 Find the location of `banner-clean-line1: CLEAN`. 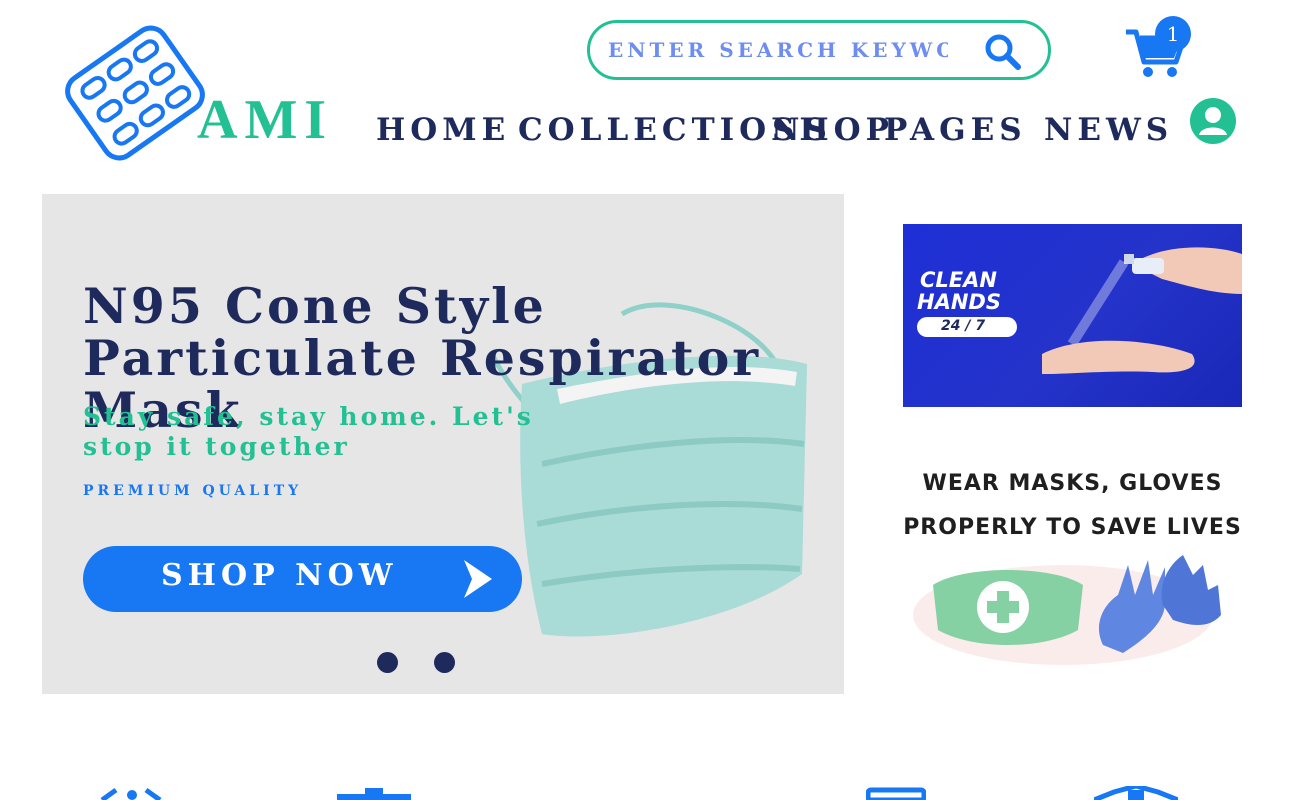

banner-clean-line1: CLEAN is located at coordinates (958, 280).